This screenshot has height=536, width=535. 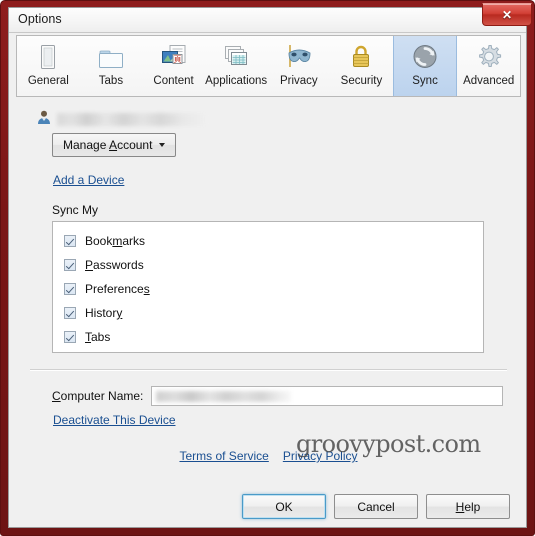 What do you see at coordinates (268, 241) in the screenshot?
I see `sync-item-bookmarks: Bookmarks` at bounding box center [268, 241].